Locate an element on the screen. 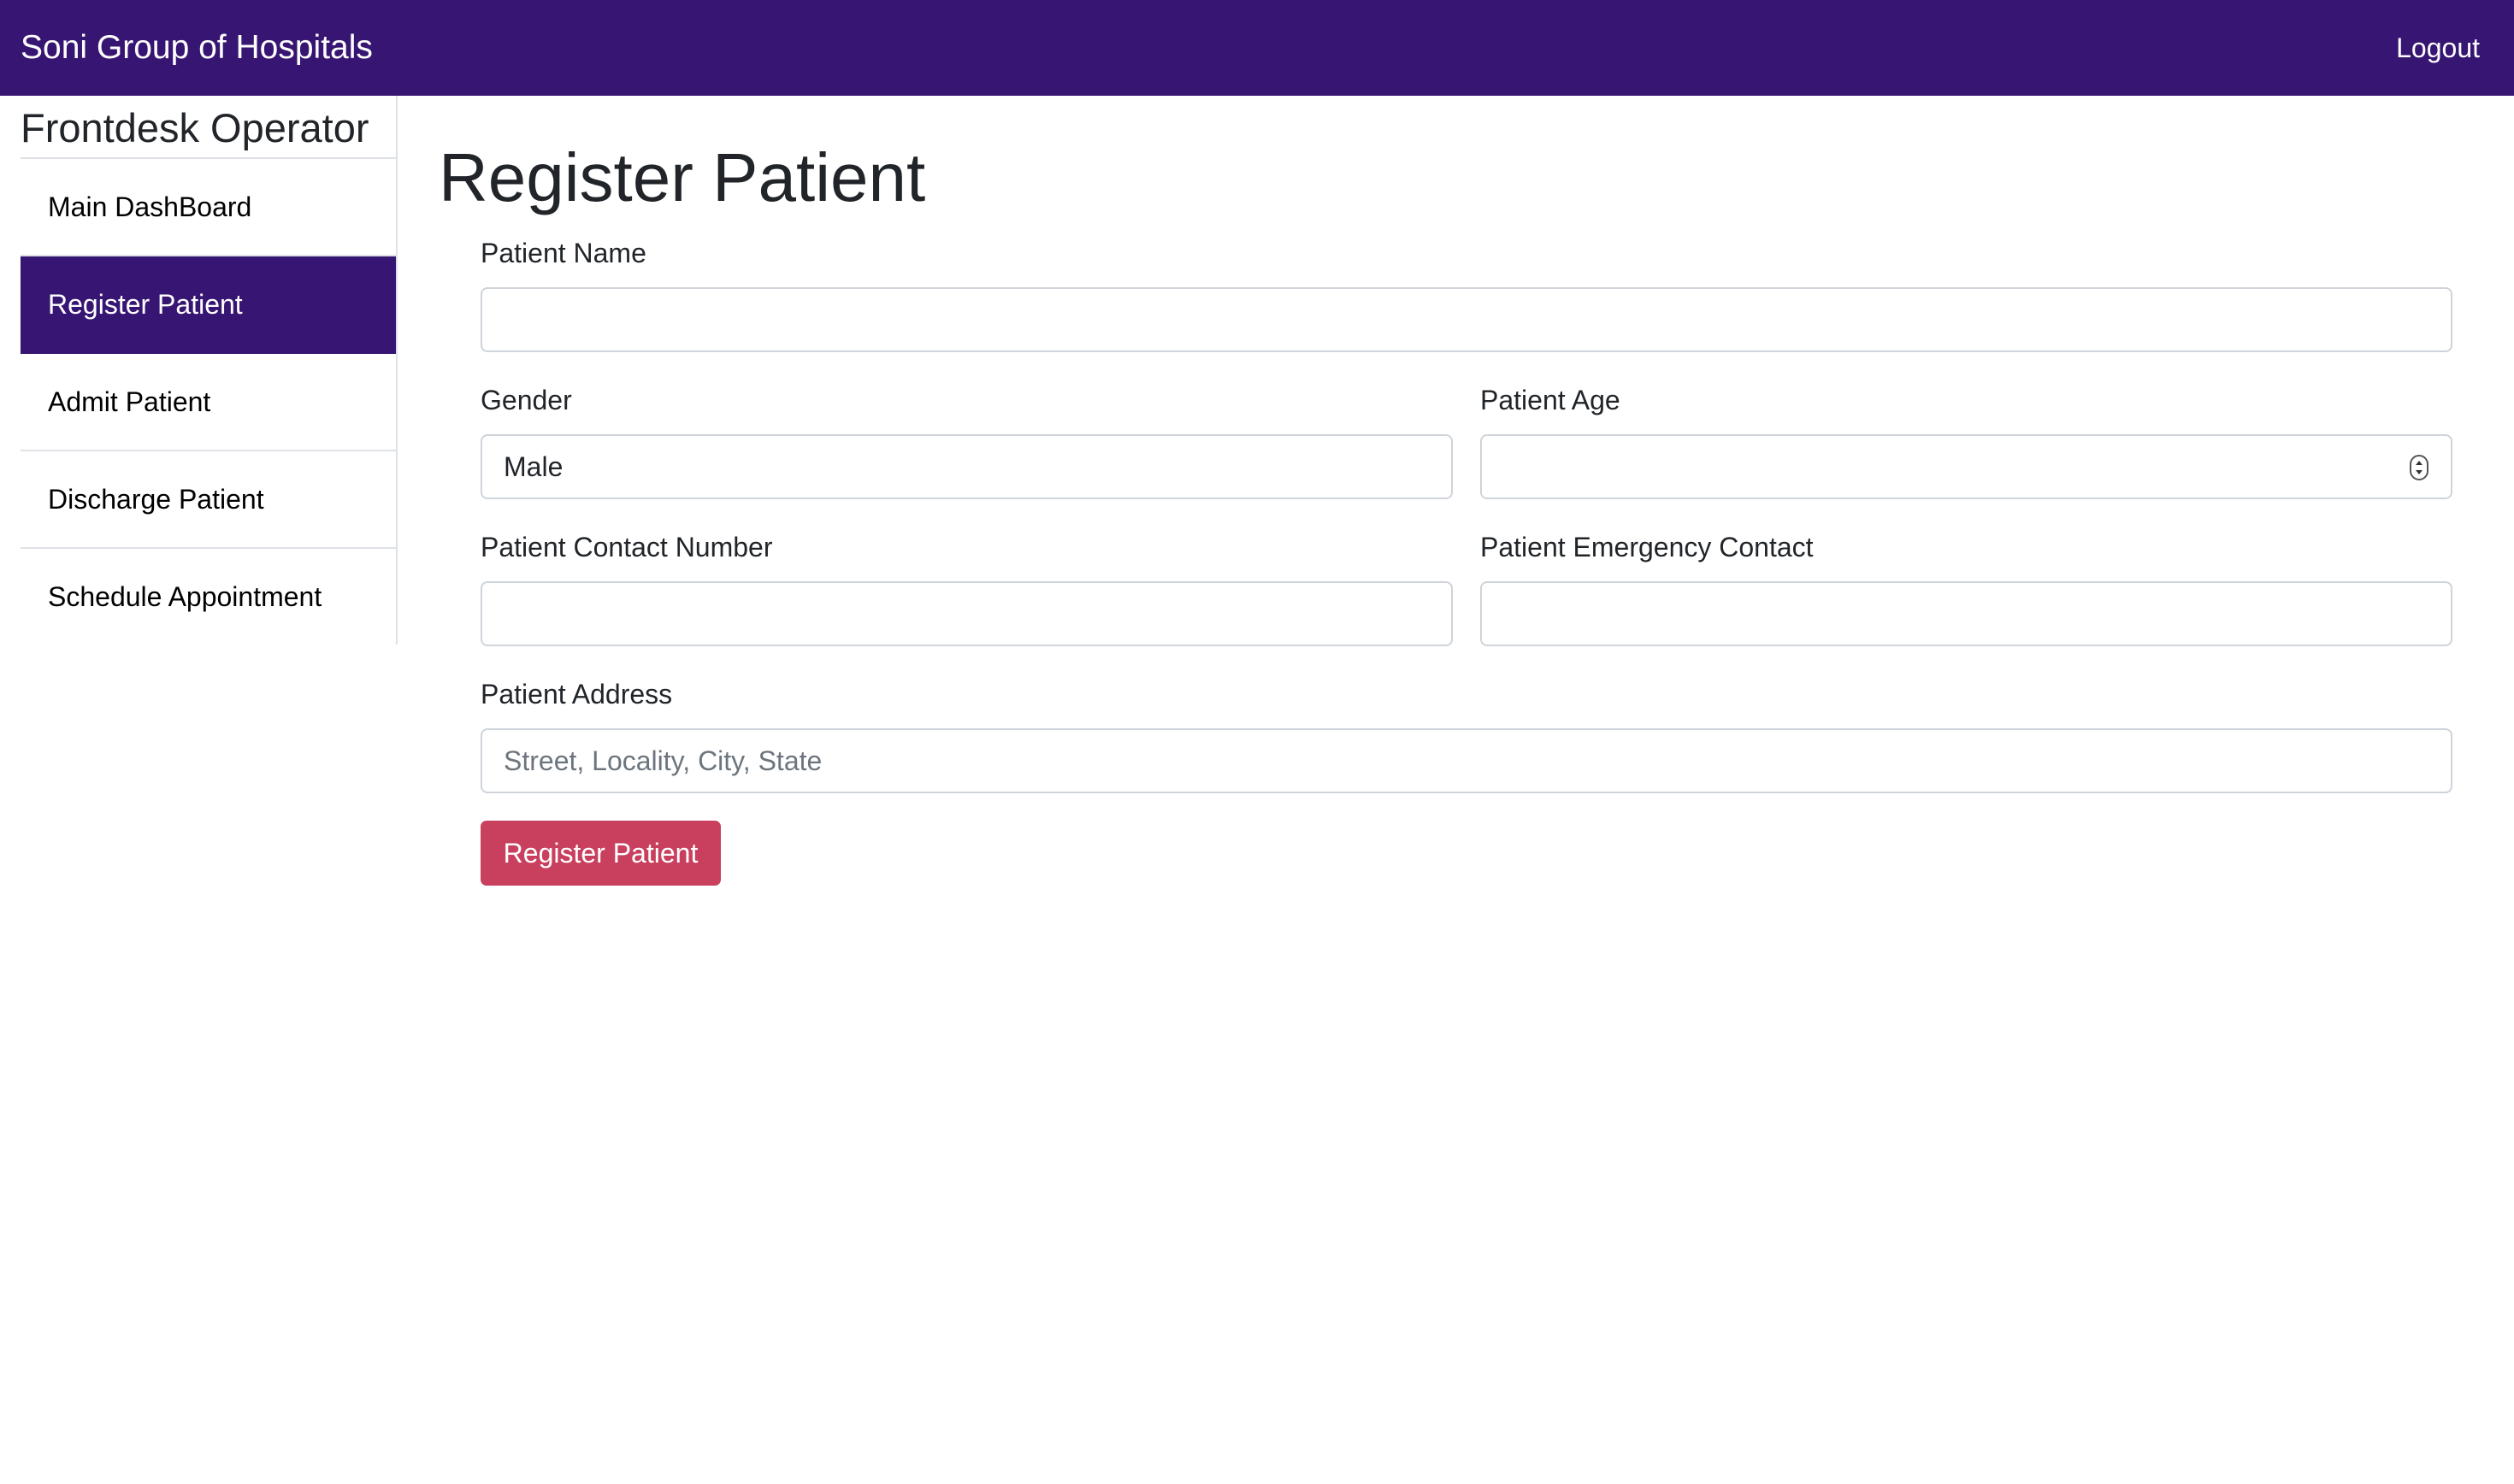 The image size is (2514, 1484). brand-title: Soni Group of Hospitals is located at coordinates (197, 48).